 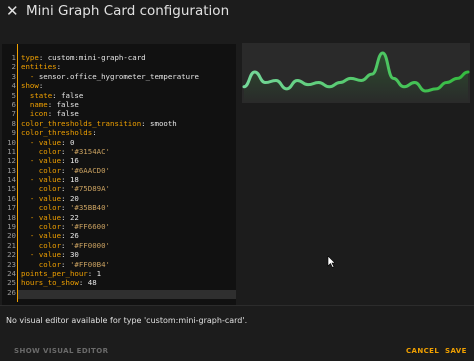 What do you see at coordinates (13, 11) in the screenshot?
I see `close-icon: ✕` at bounding box center [13, 11].